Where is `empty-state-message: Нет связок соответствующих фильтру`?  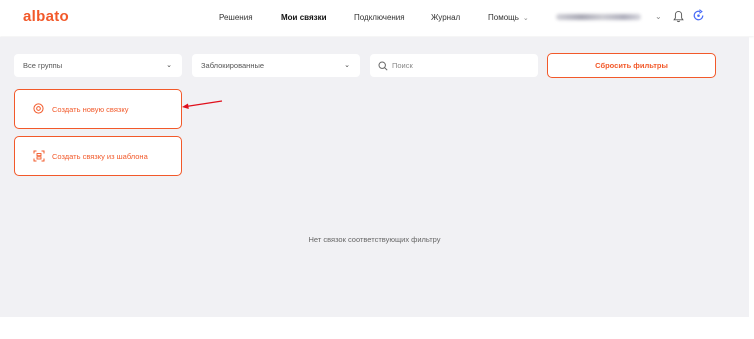
empty-state-message: Нет связок соответствующих фильтру is located at coordinates (374, 239).